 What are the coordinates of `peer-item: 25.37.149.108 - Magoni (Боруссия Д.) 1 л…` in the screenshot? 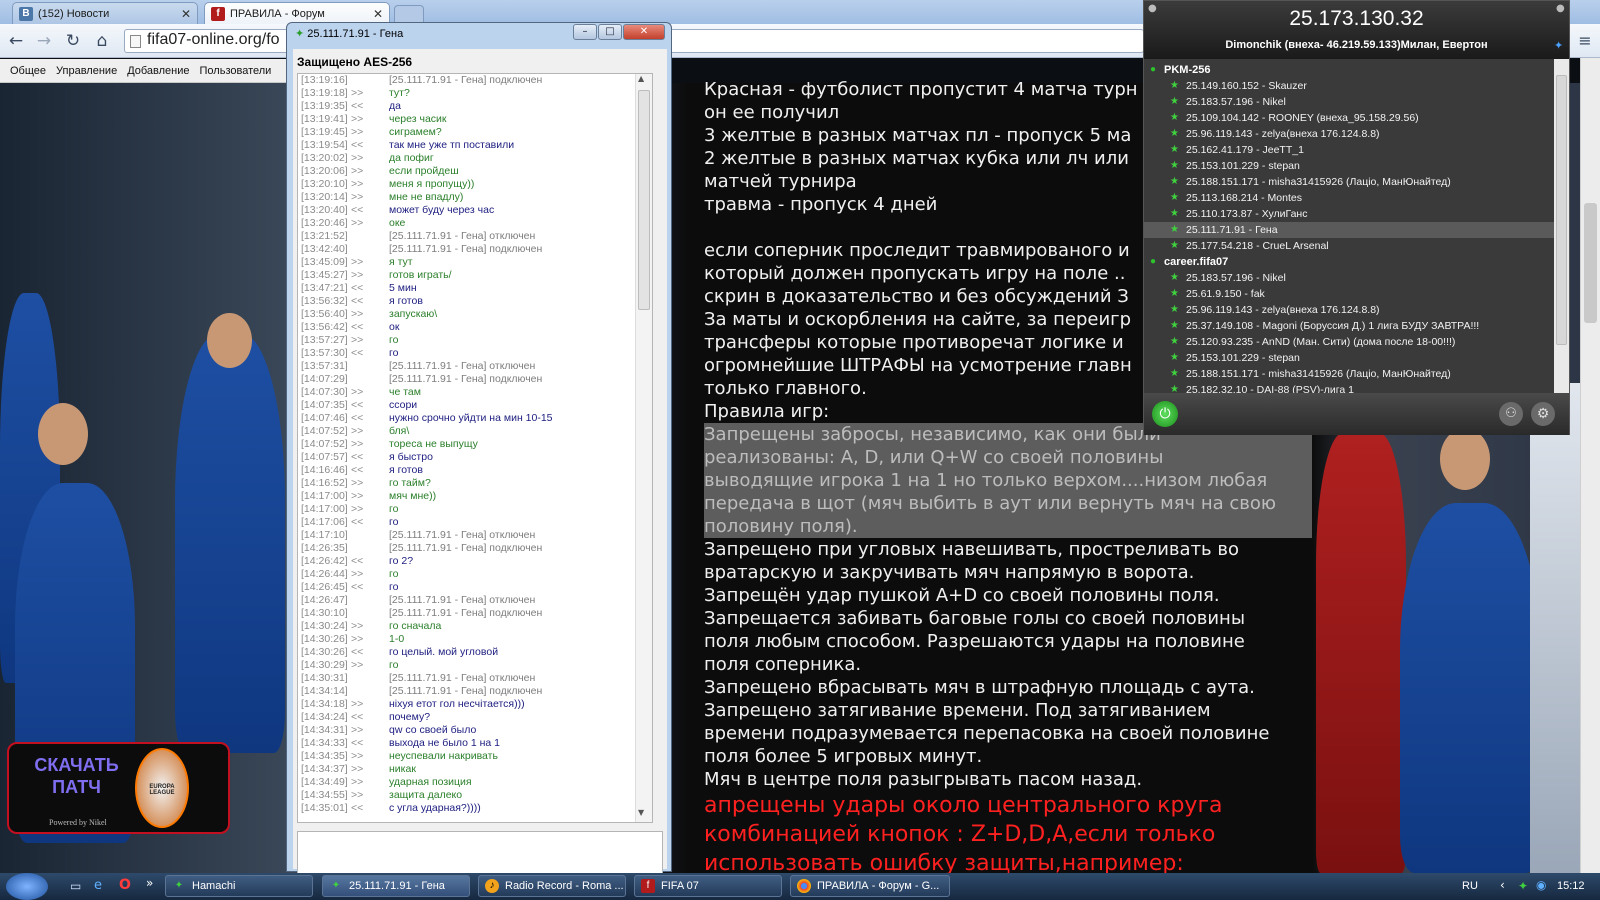 It's located at (1349, 326).